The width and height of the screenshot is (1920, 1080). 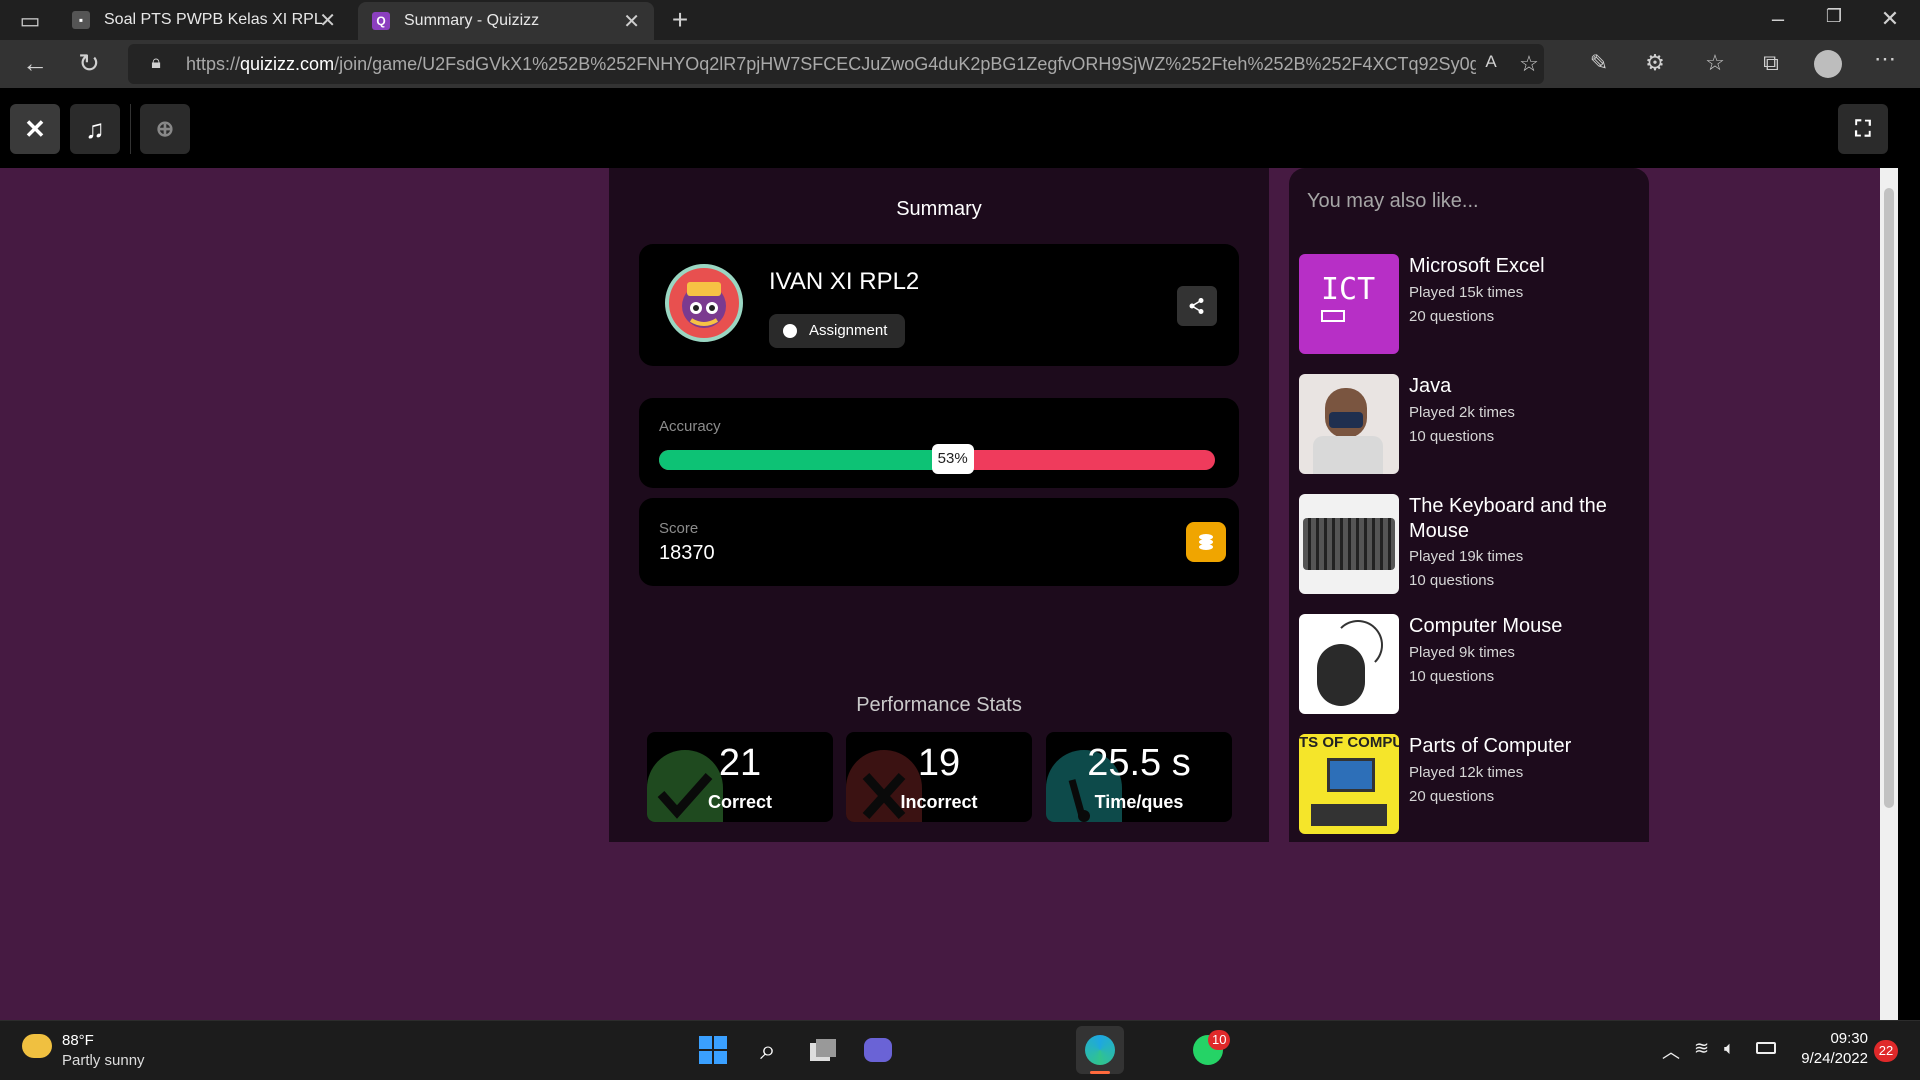 I want to click on whatsapp-badge: 10, so click(x=1219, y=1040).